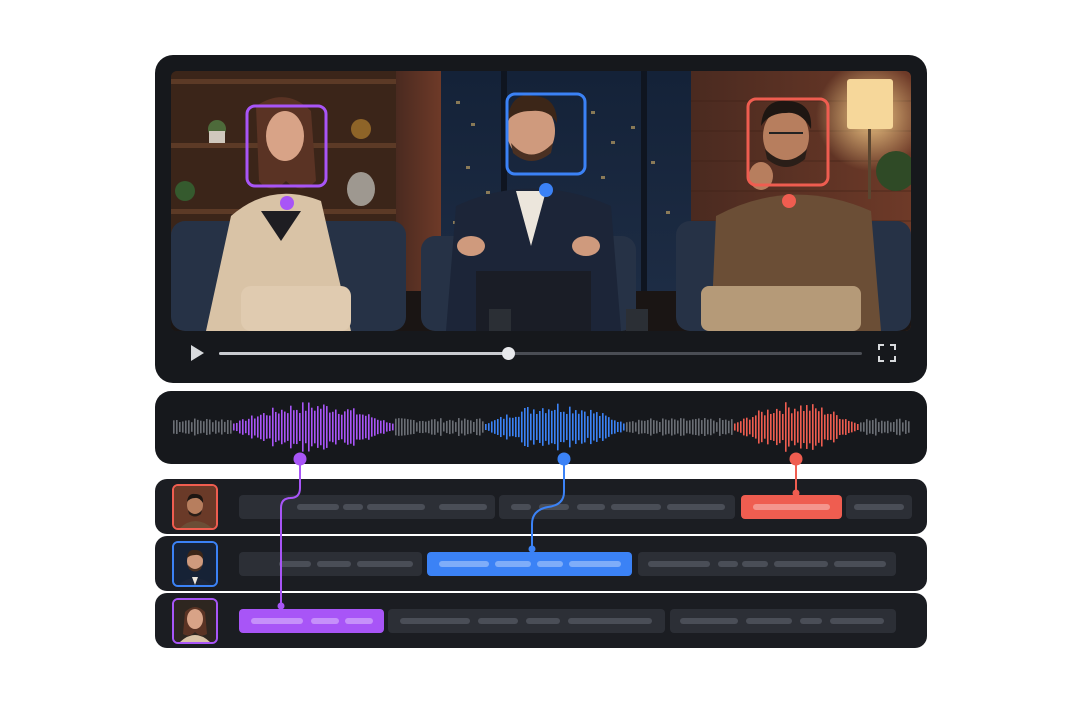  I want to click on progress-knob, so click(509, 353).